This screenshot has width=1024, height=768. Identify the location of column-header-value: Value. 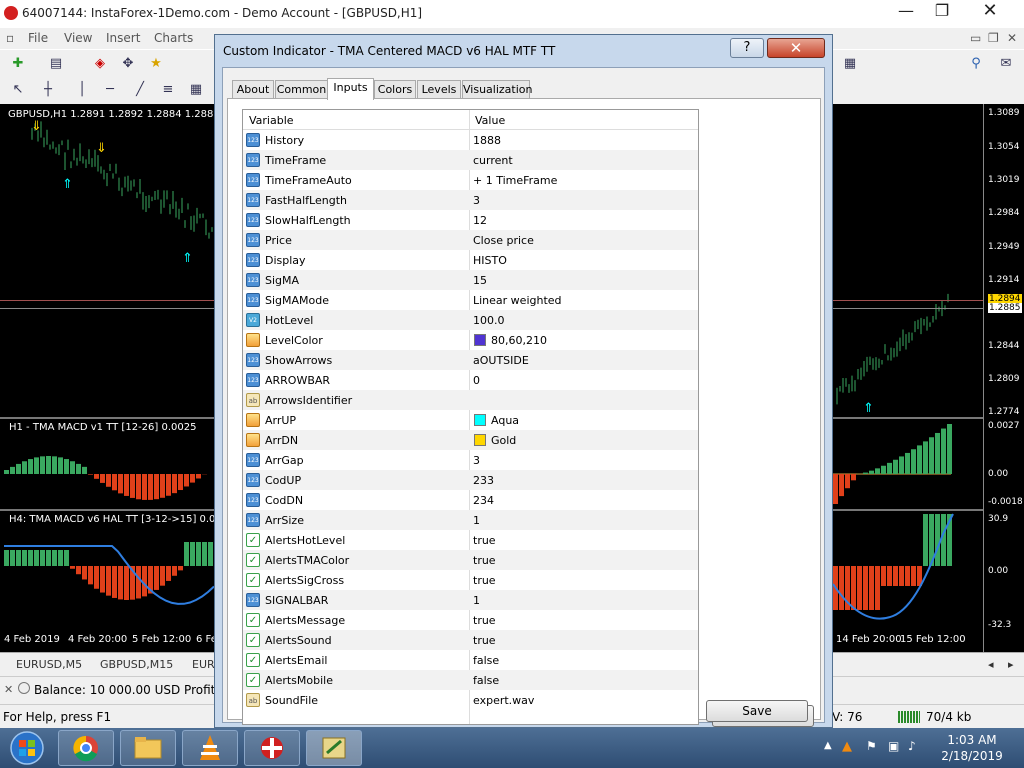
(490, 120).